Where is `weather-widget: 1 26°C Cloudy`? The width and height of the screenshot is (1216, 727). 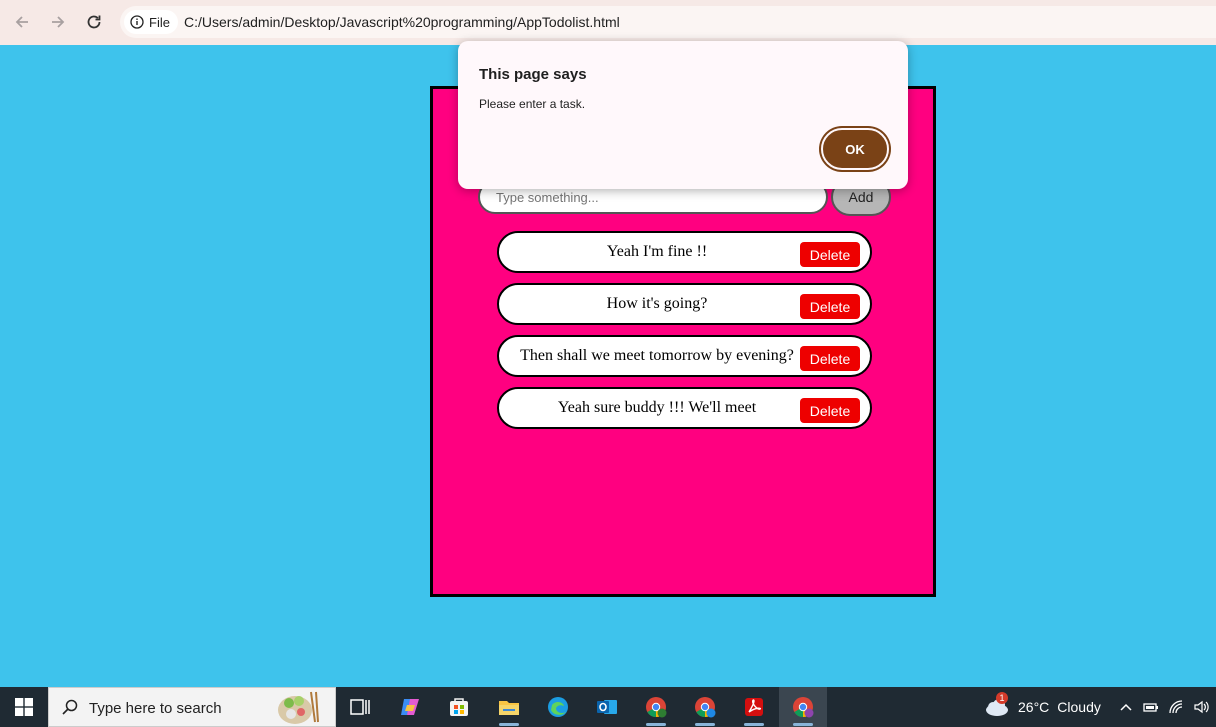 weather-widget: 1 26°C Cloudy is located at coordinates (1041, 707).